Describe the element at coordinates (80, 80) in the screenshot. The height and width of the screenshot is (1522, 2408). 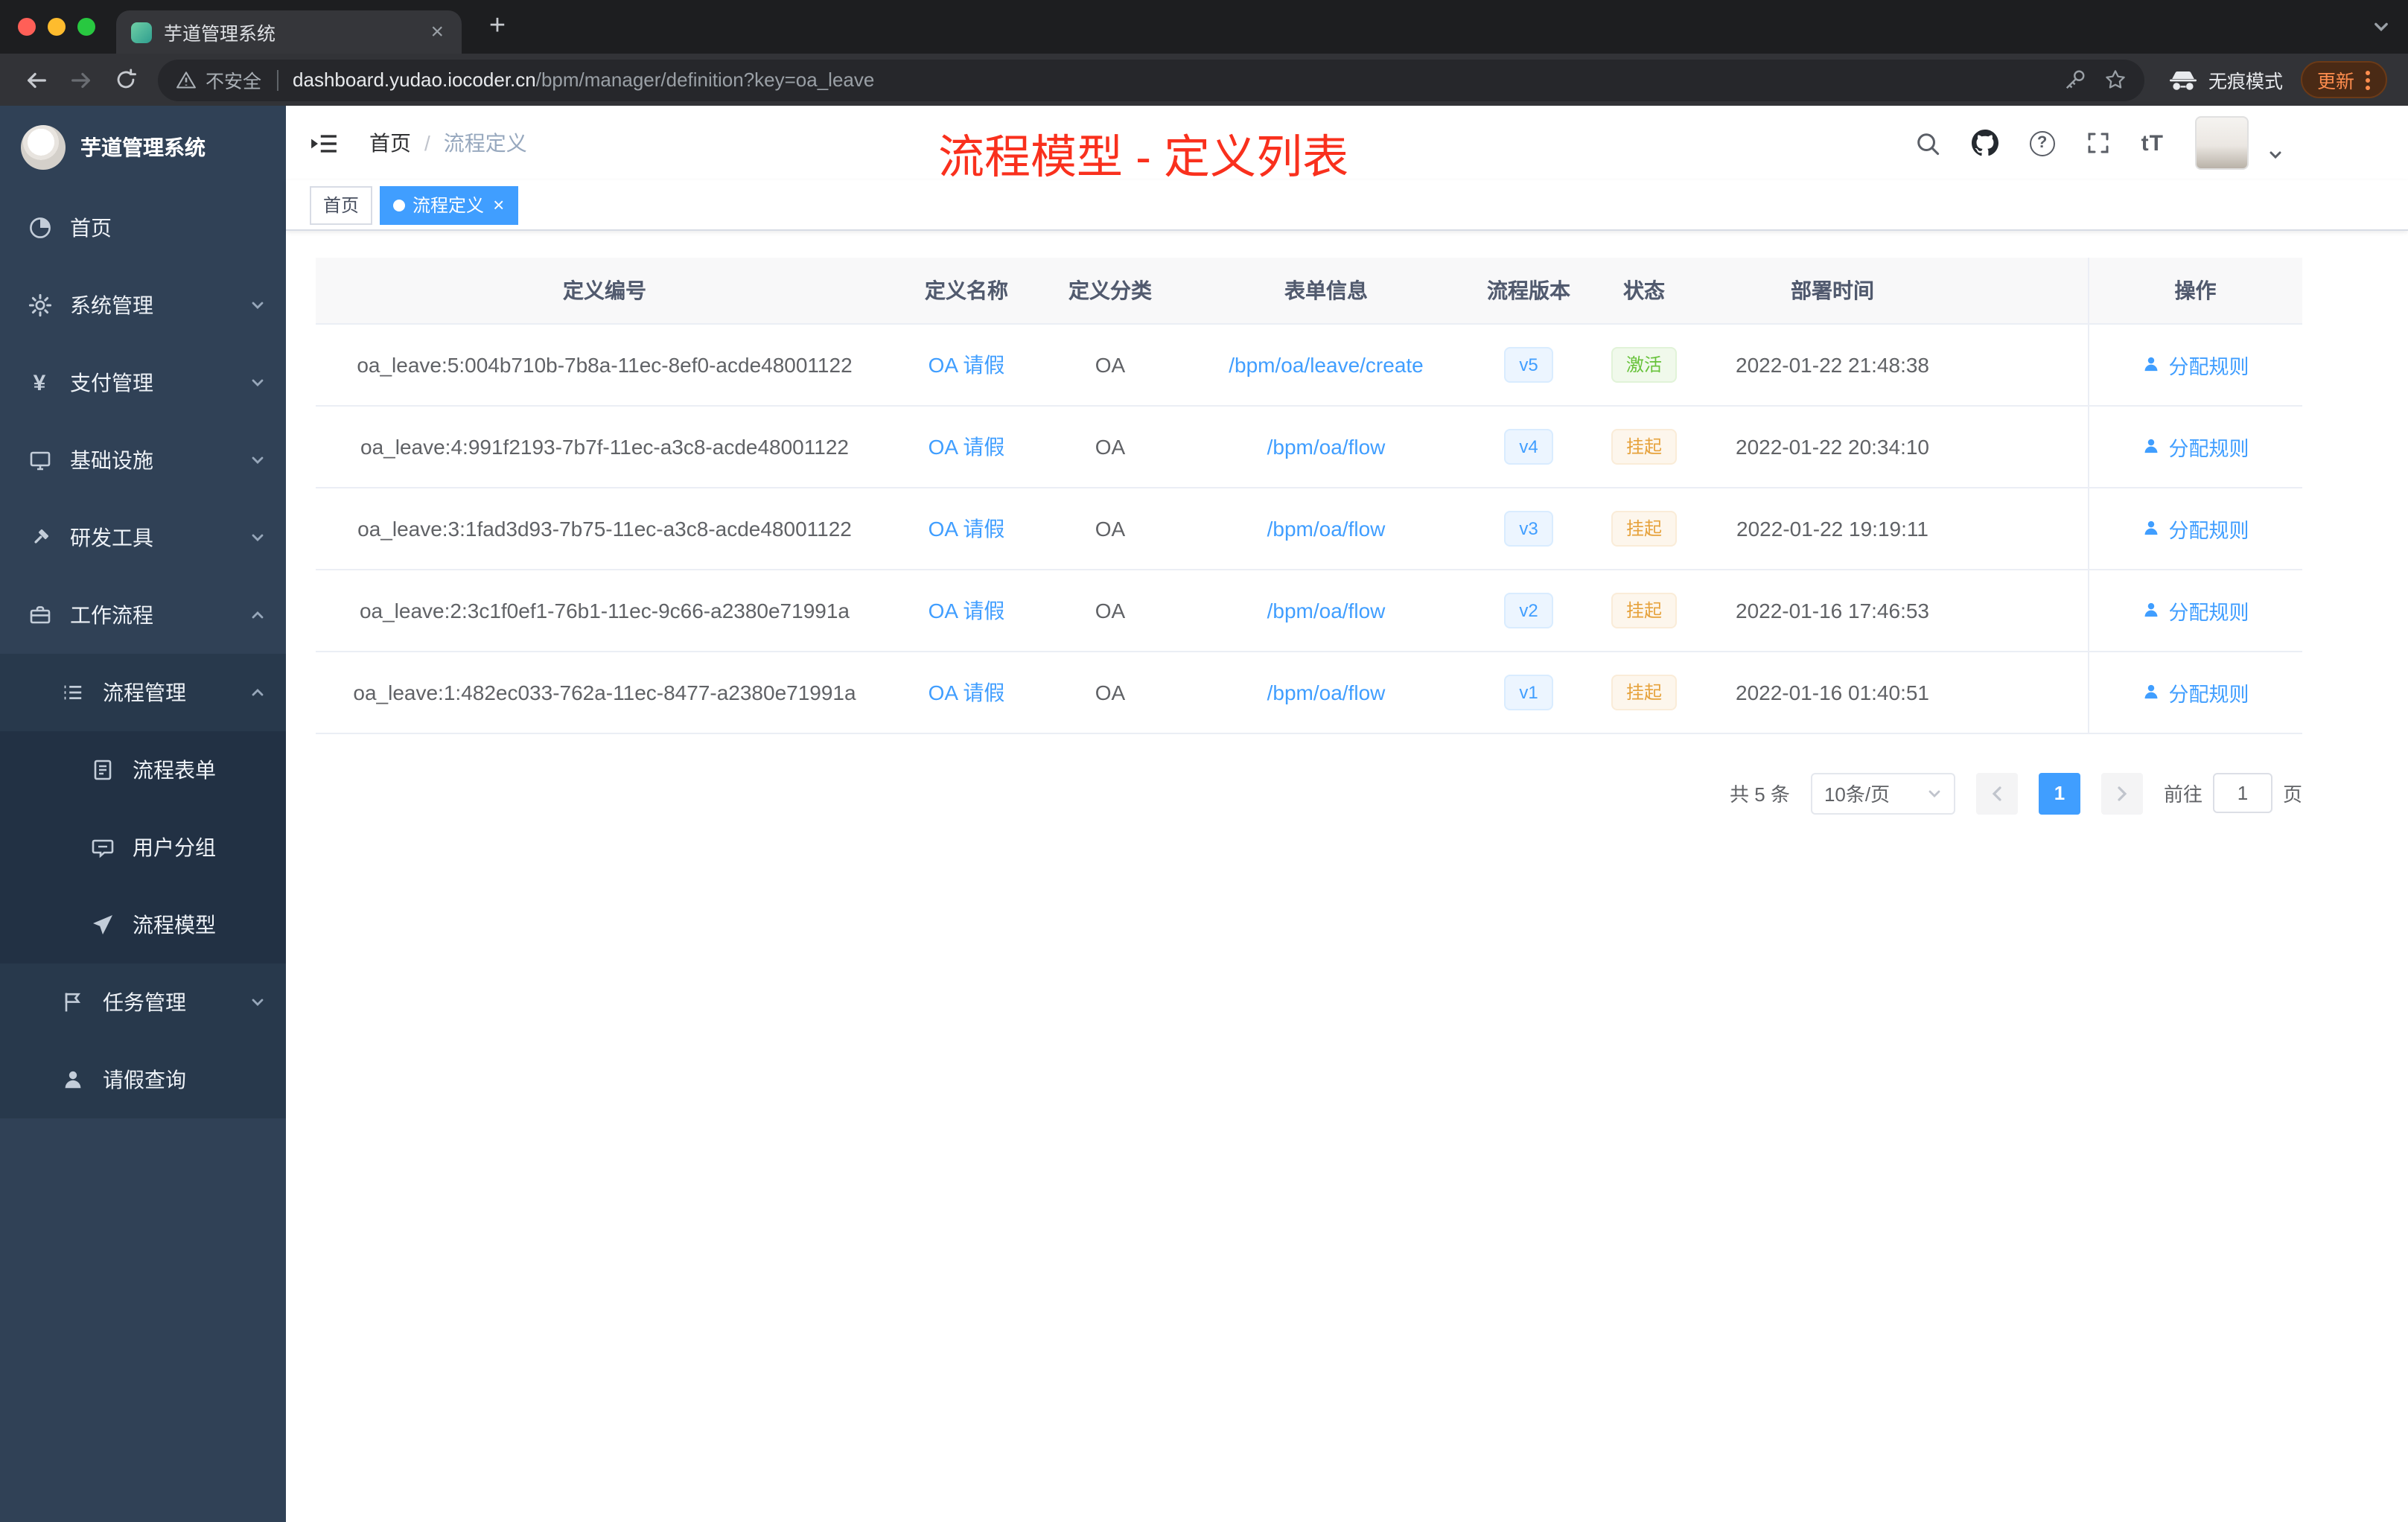
I see `forward-button` at that location.